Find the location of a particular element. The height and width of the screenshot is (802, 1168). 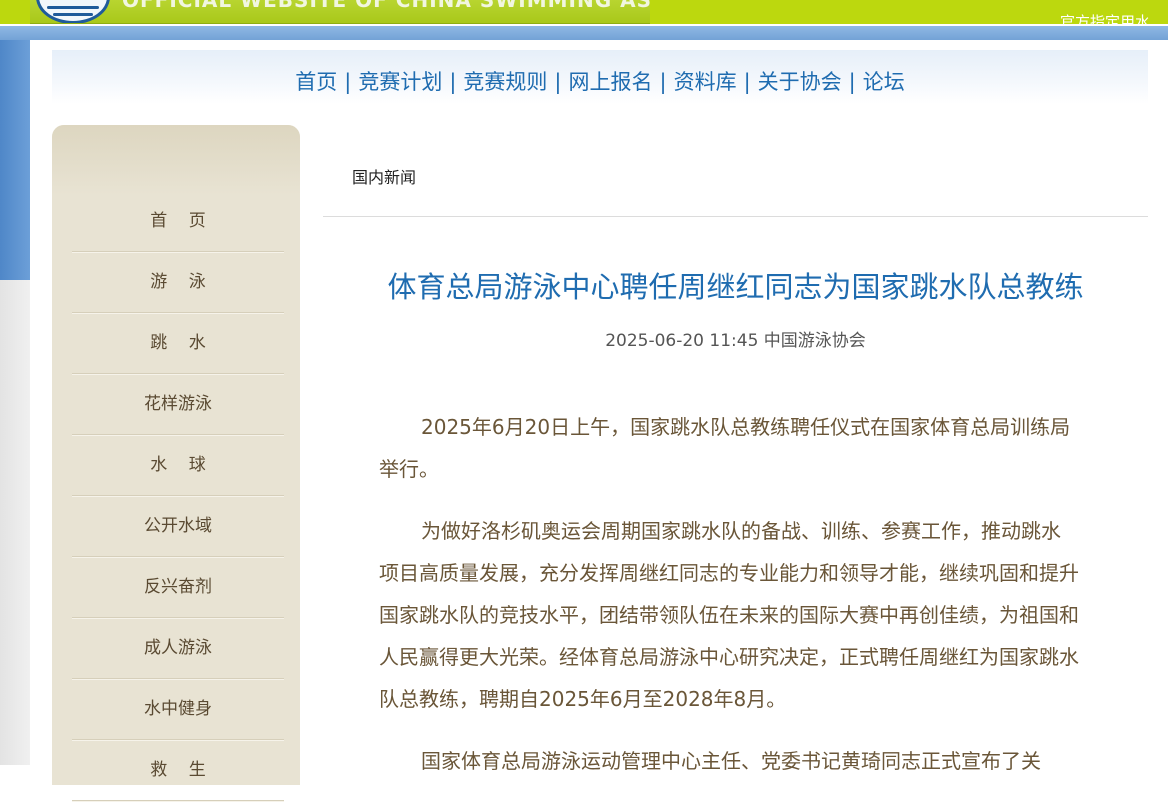

left-decoration-gray is located at coordinates (15, 522).